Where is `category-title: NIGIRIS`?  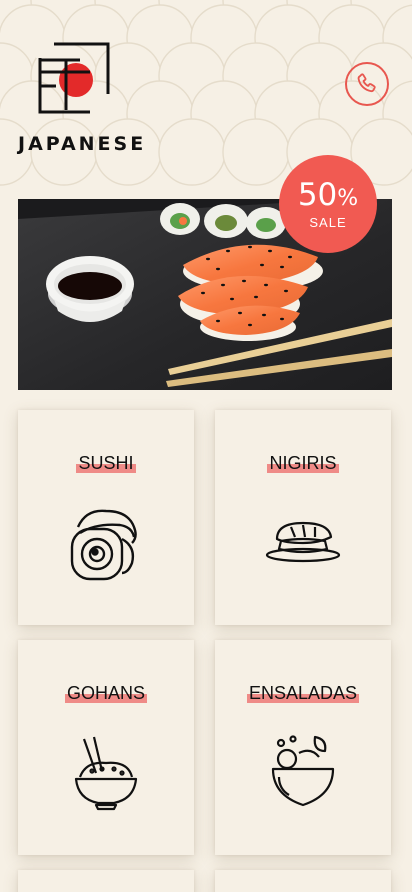
category-title: NIGIRIS is located at coordinates (303, 463).